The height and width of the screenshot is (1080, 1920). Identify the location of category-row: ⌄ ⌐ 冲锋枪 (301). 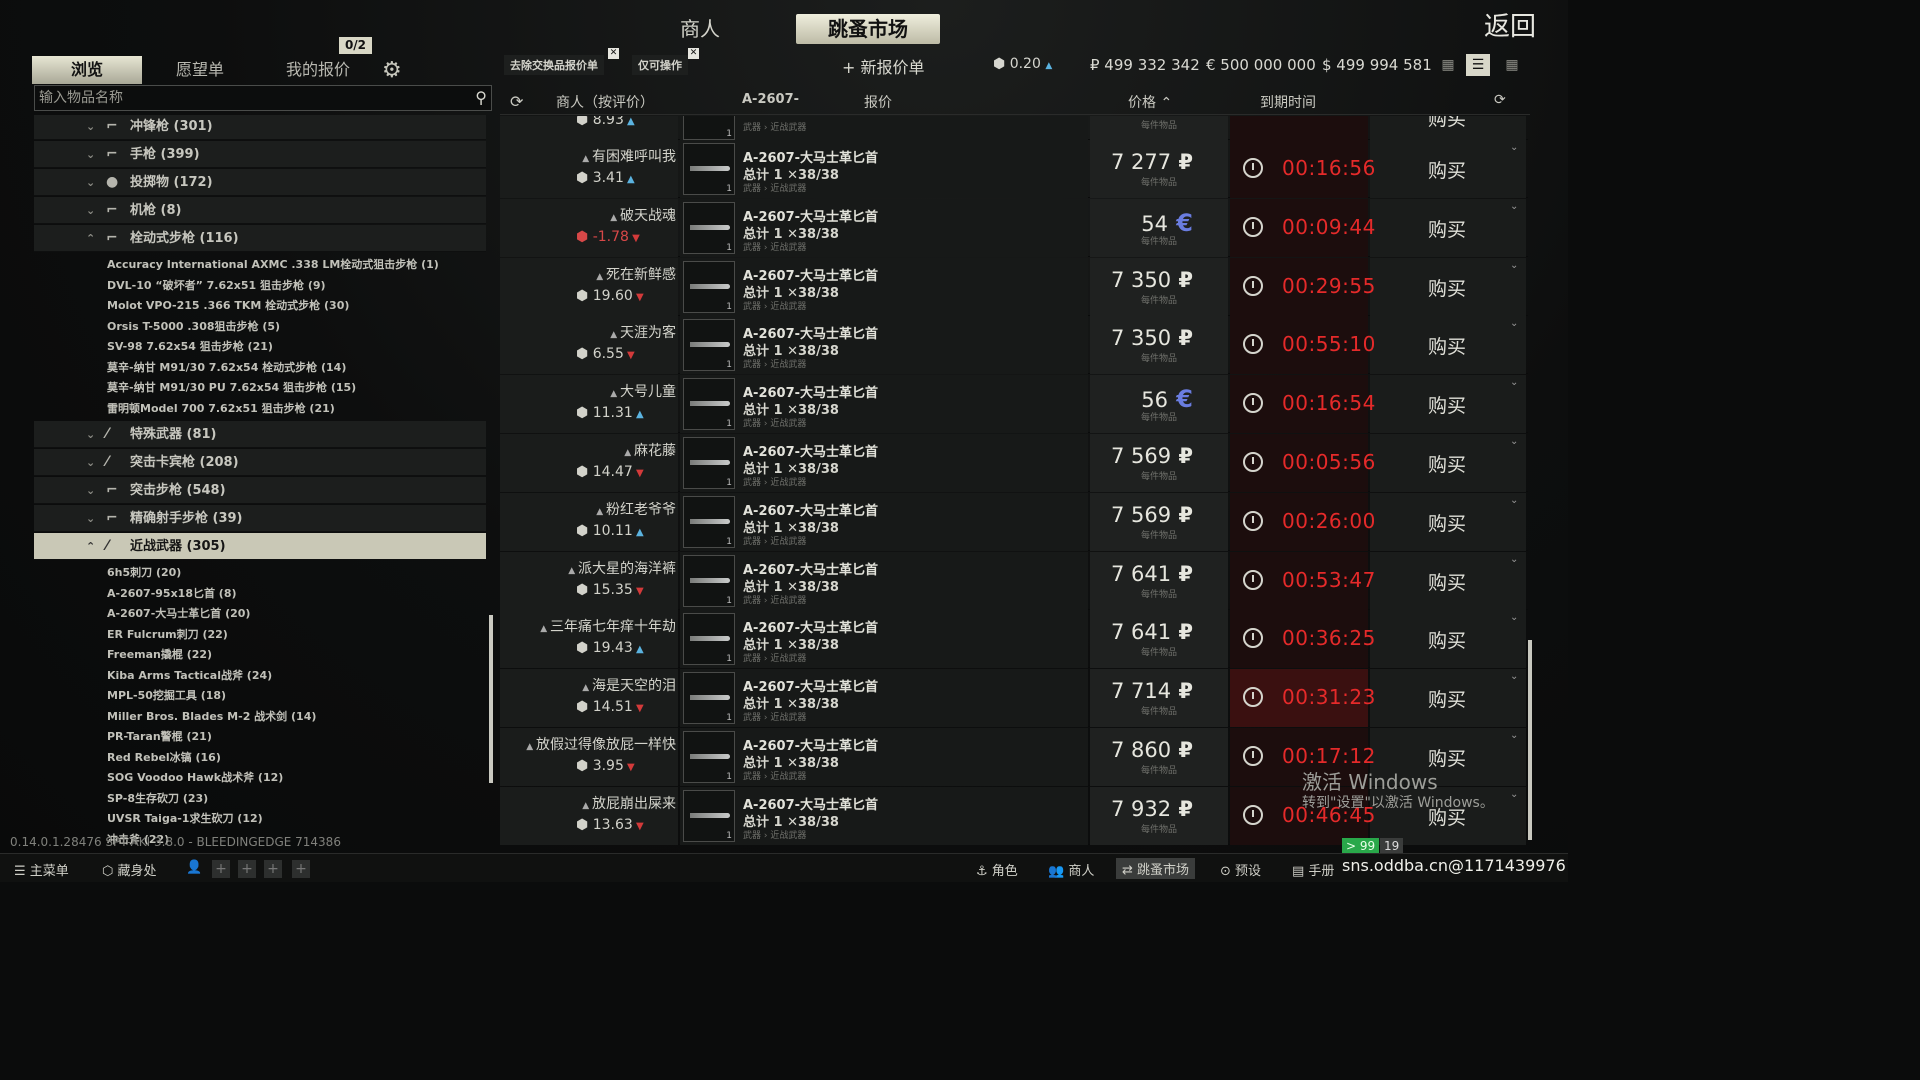
(260, 127).